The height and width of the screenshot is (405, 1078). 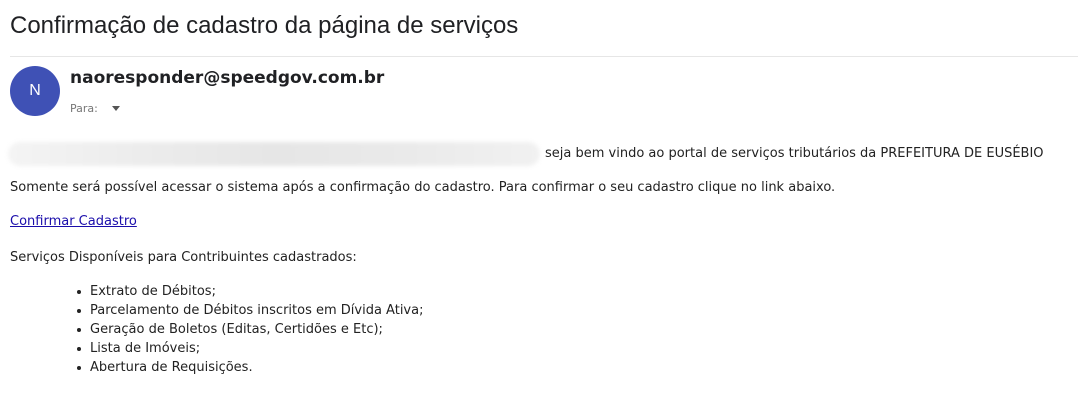 I want to click on list-item: Lista de Imóveis;, so click(x=249, y=348).